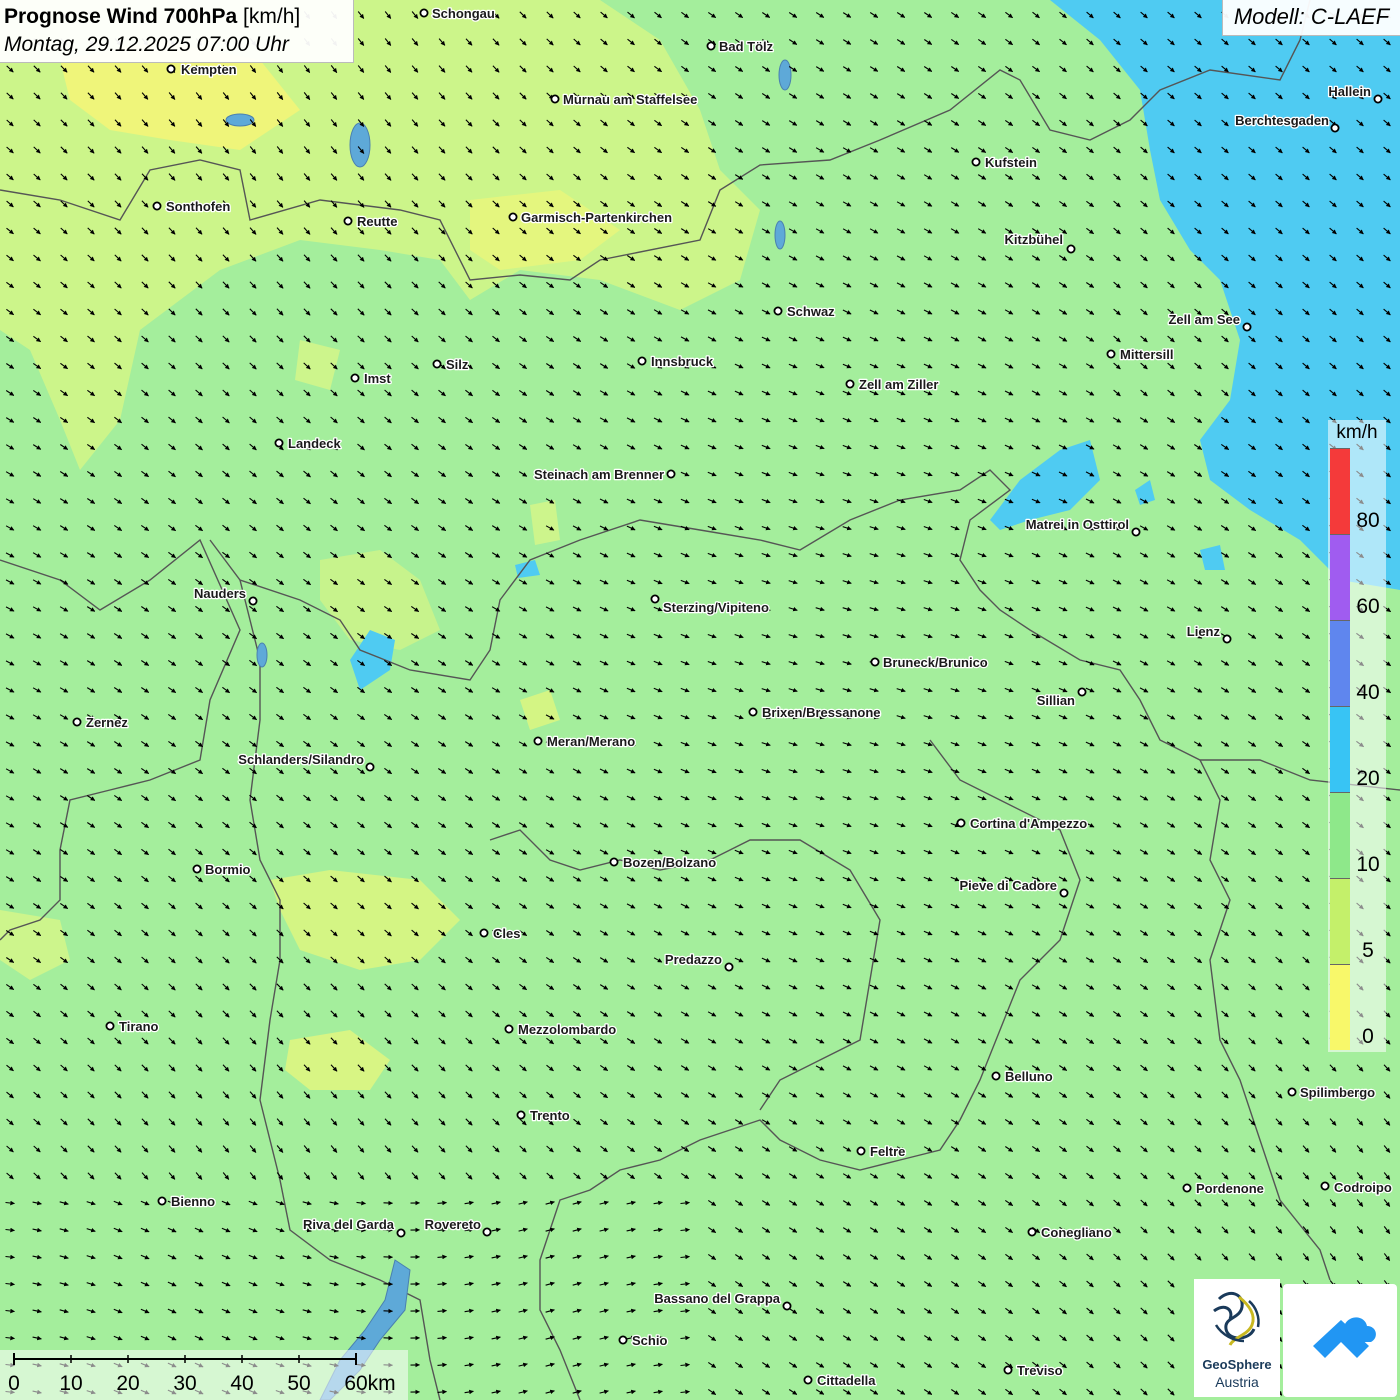 Image resolution: width=1400 pixels, height=1400 pixels. What do you see at coordinates (1368, 778) in the screenshot?
I see `legend-tick-label: 20` at bounding box center [1368, 778].